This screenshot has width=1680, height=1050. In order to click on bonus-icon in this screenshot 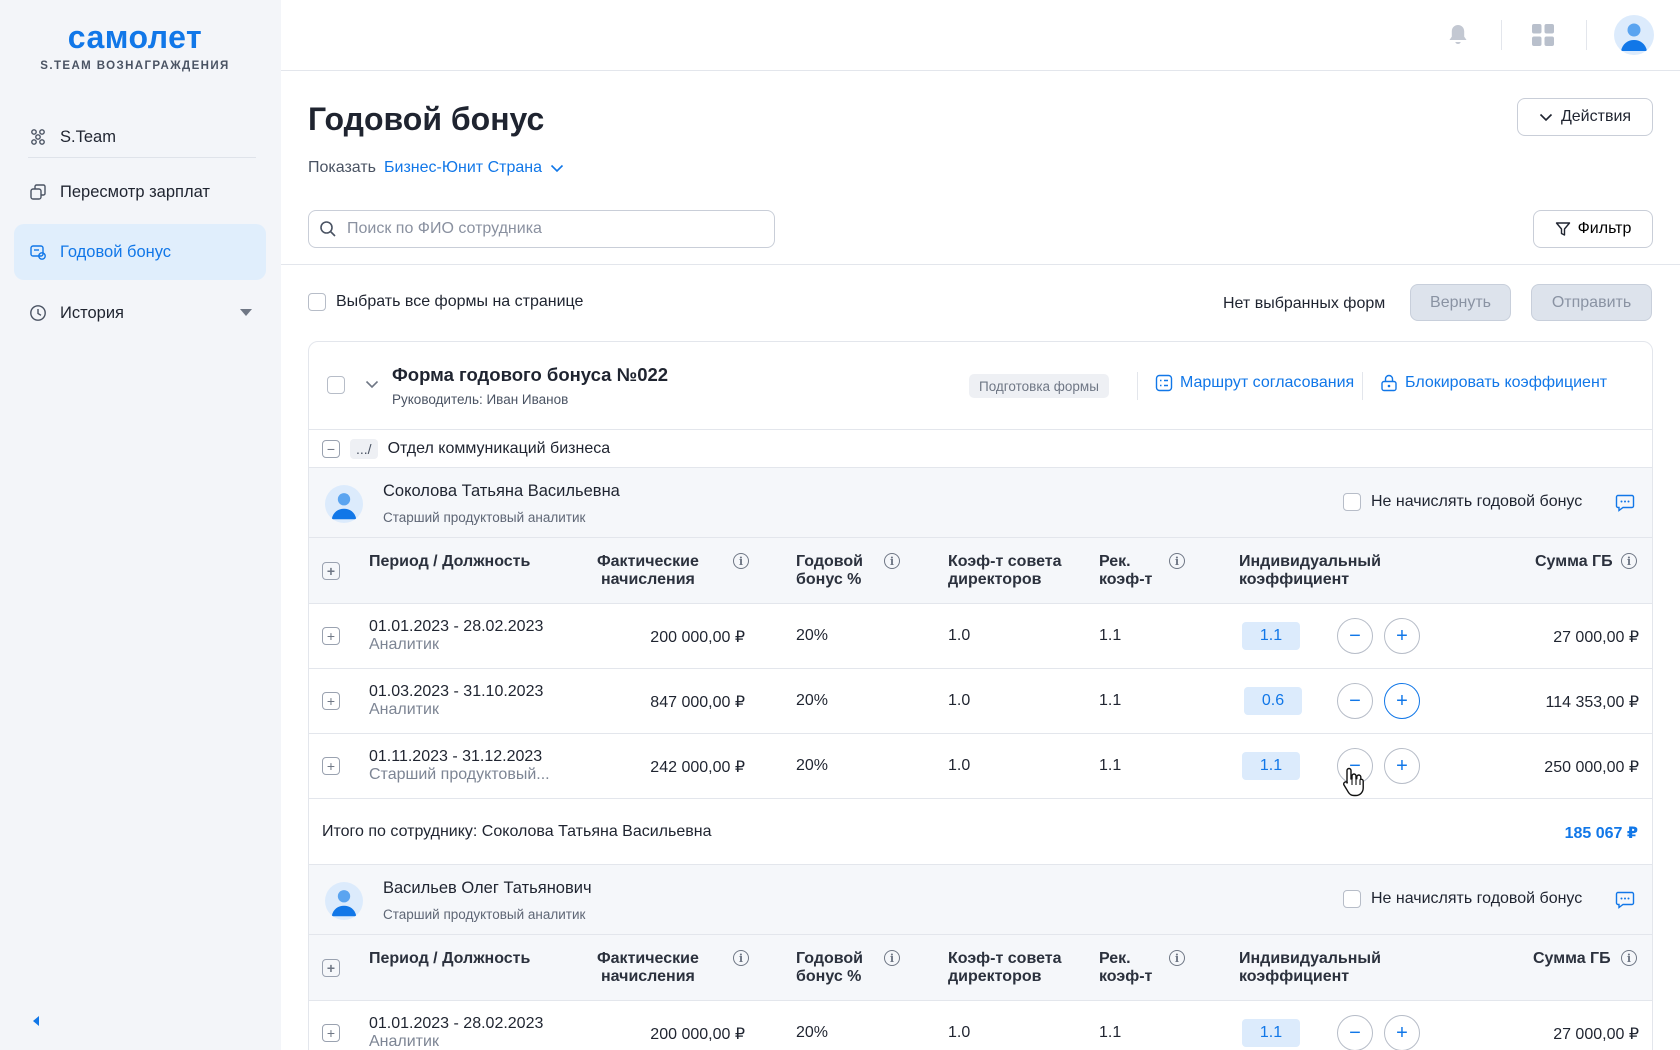, I will do `click(38, 252)`.